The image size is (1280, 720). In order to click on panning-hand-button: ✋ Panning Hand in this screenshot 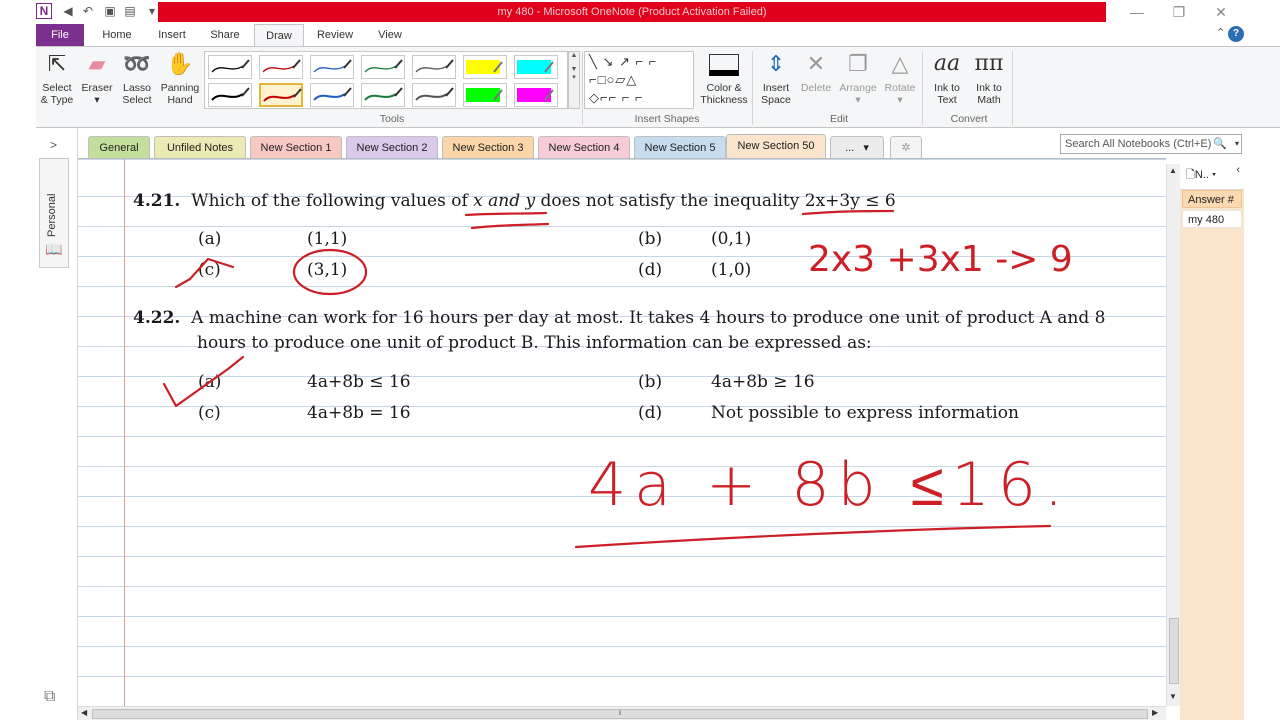, I will do `click(180, 78)`.